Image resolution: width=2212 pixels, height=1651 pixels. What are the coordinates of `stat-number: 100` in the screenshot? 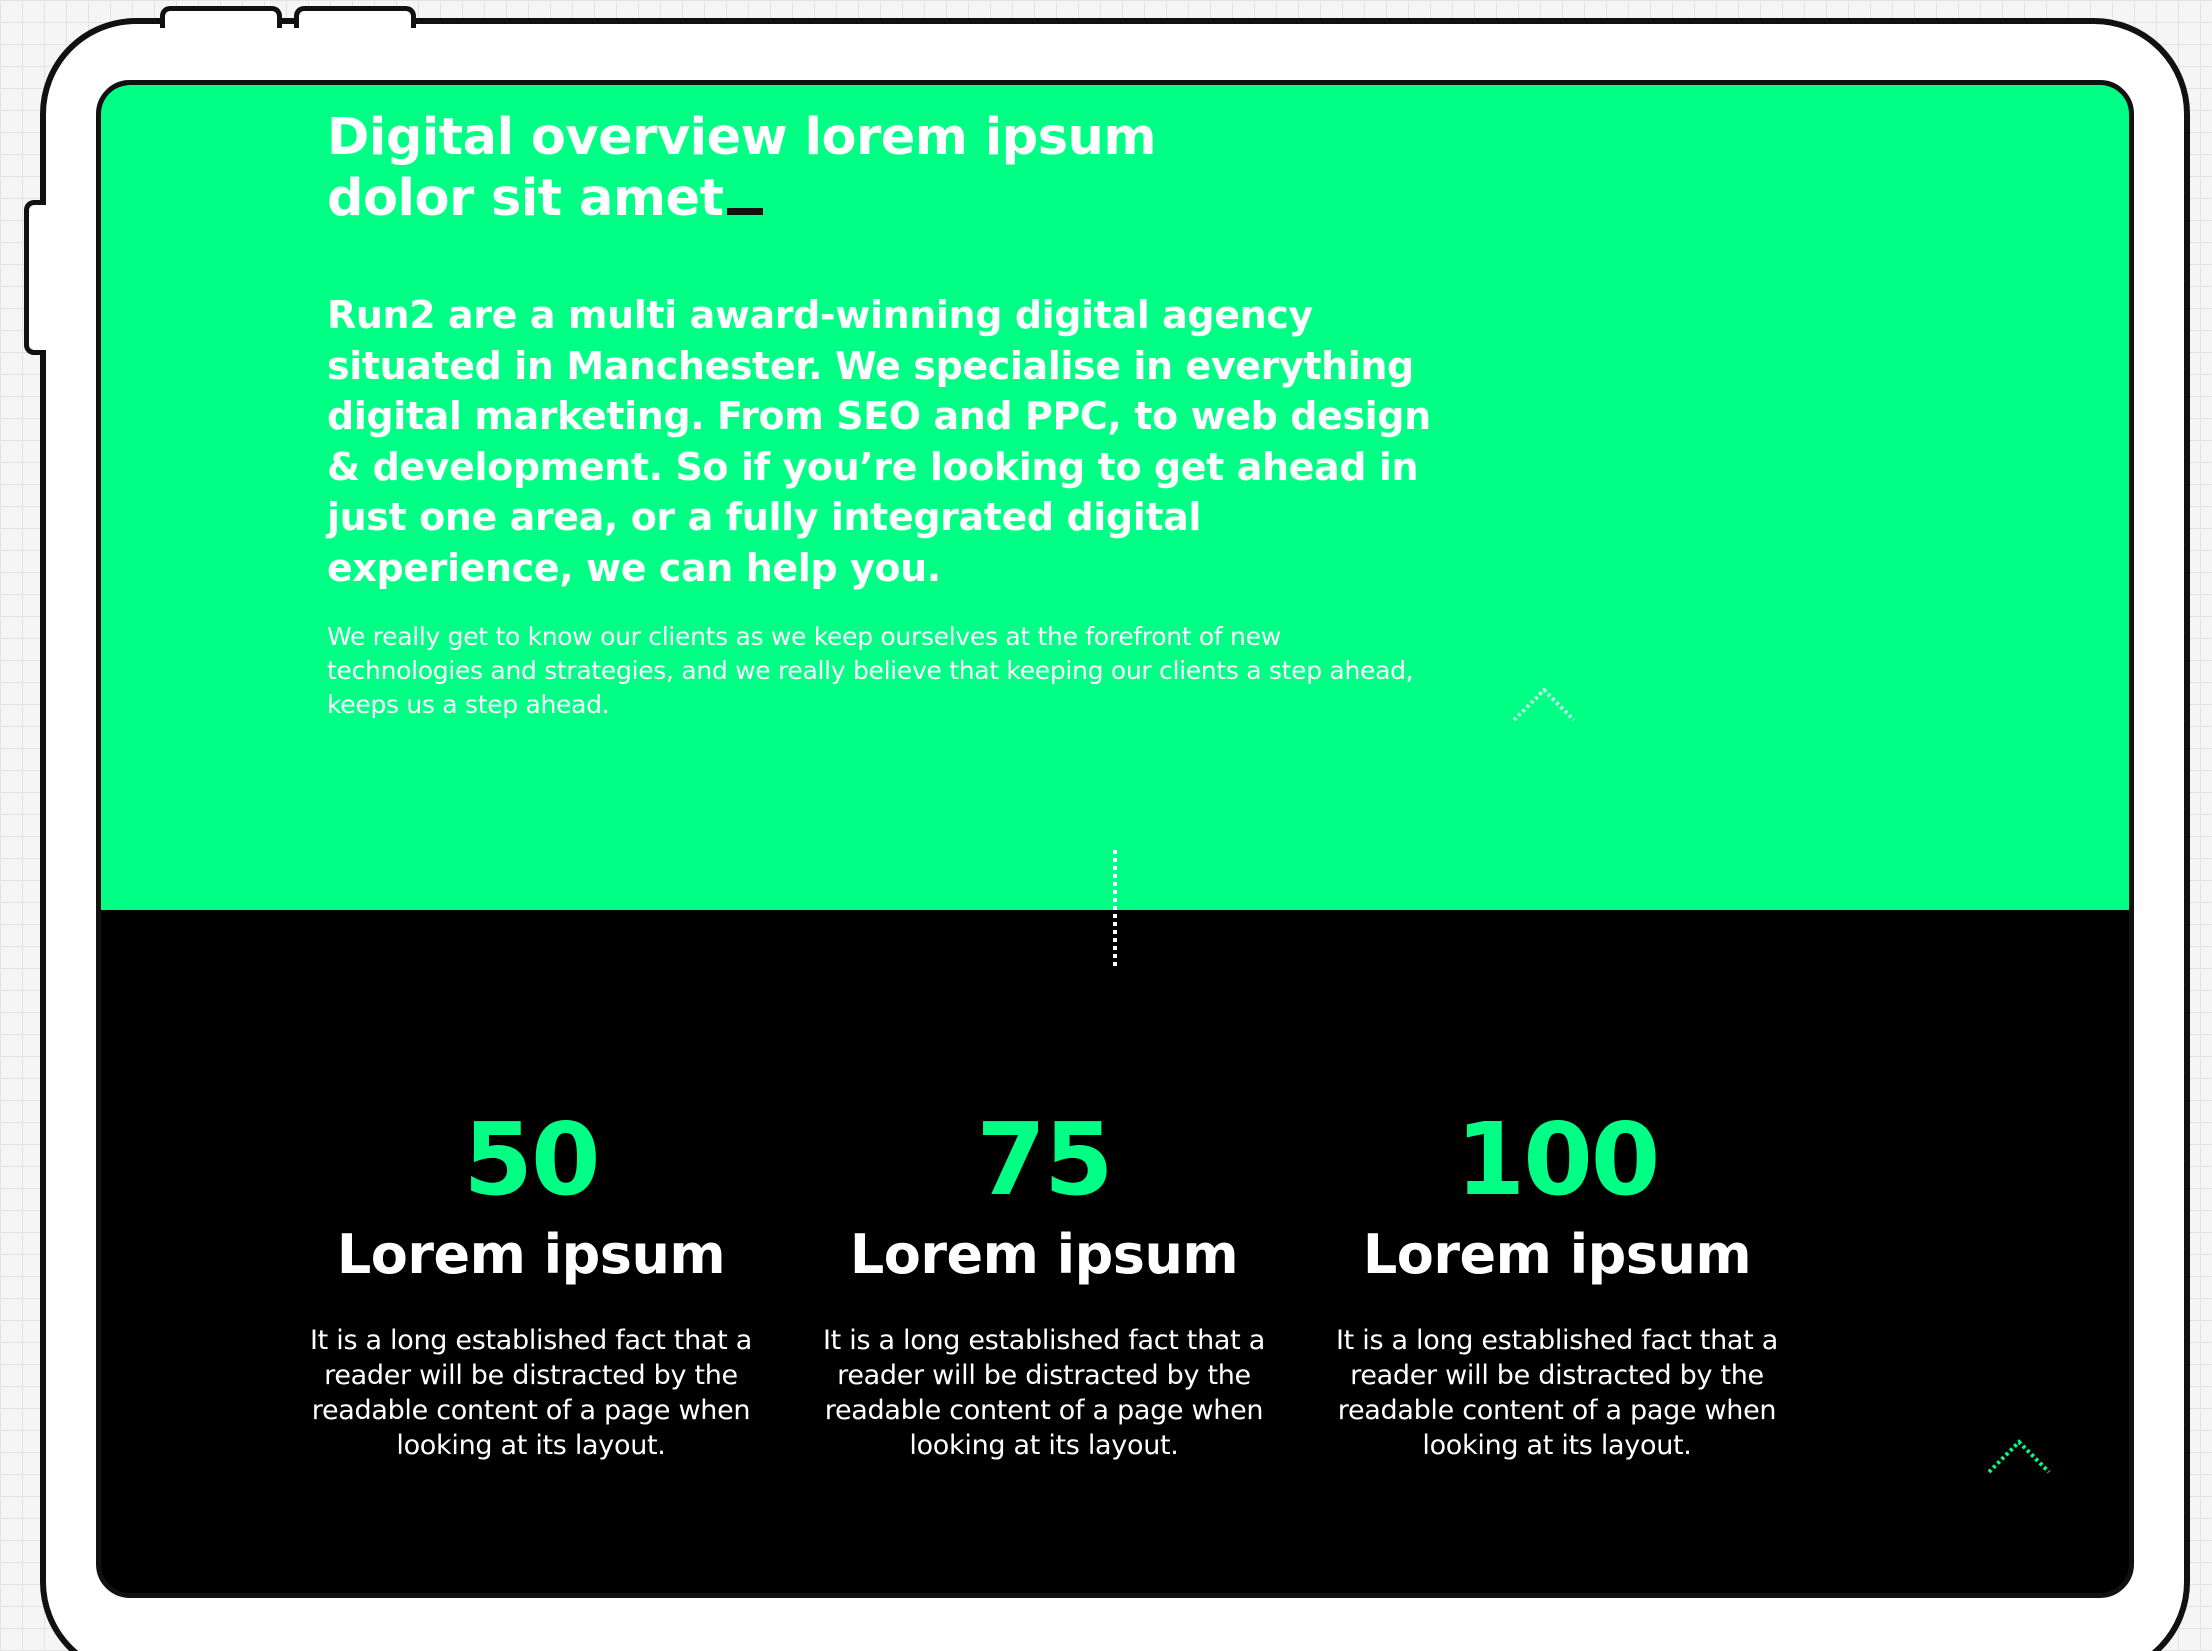 It's located at (1558, 1159).